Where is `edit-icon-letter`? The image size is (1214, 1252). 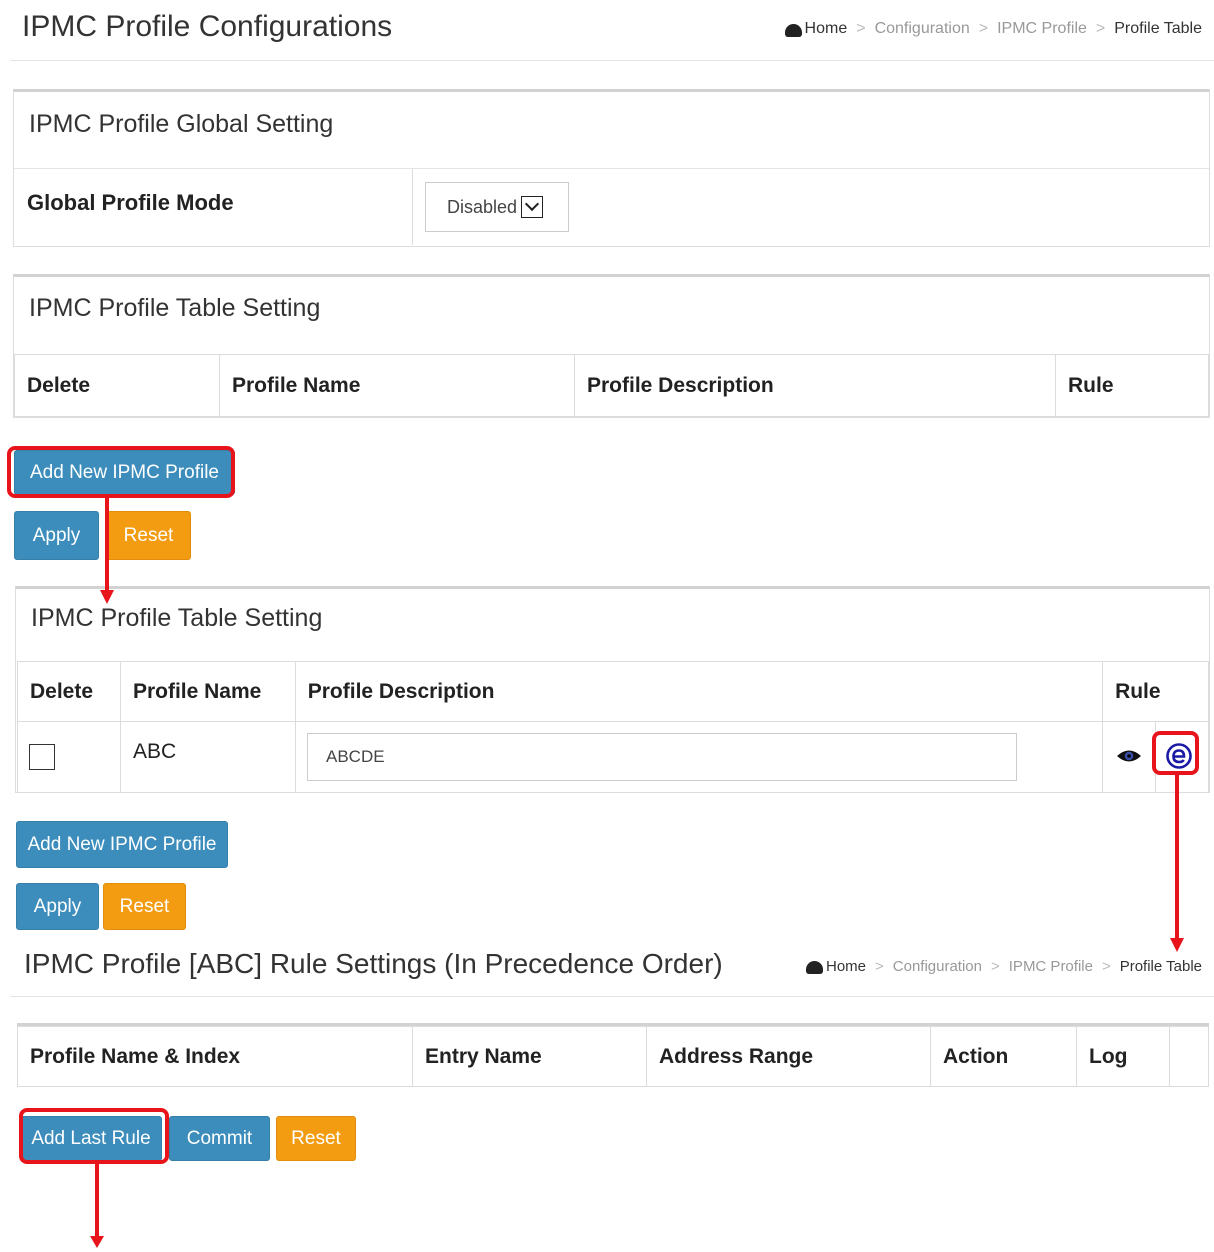 edit-icon-letter is located at coordinates (1179, 756).